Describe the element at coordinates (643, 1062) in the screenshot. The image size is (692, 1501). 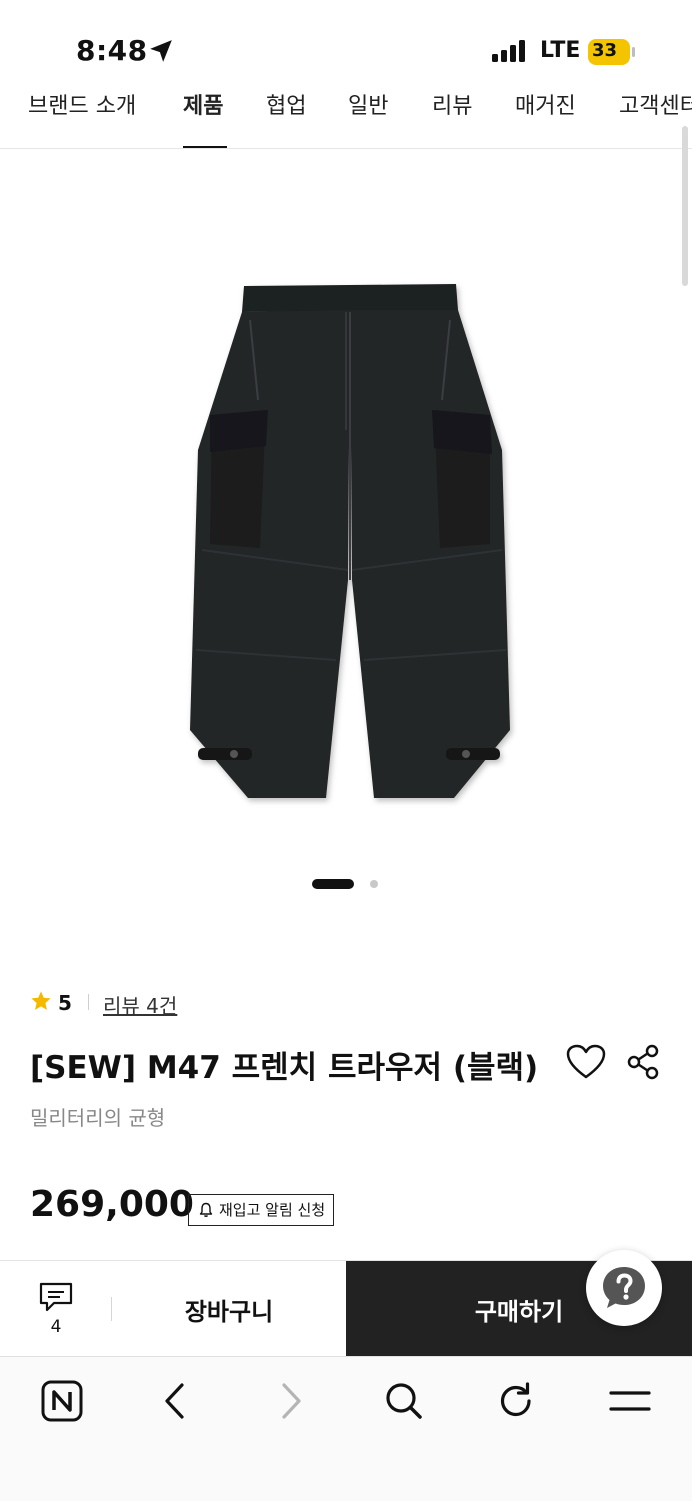
I see `share-icon` at that location.